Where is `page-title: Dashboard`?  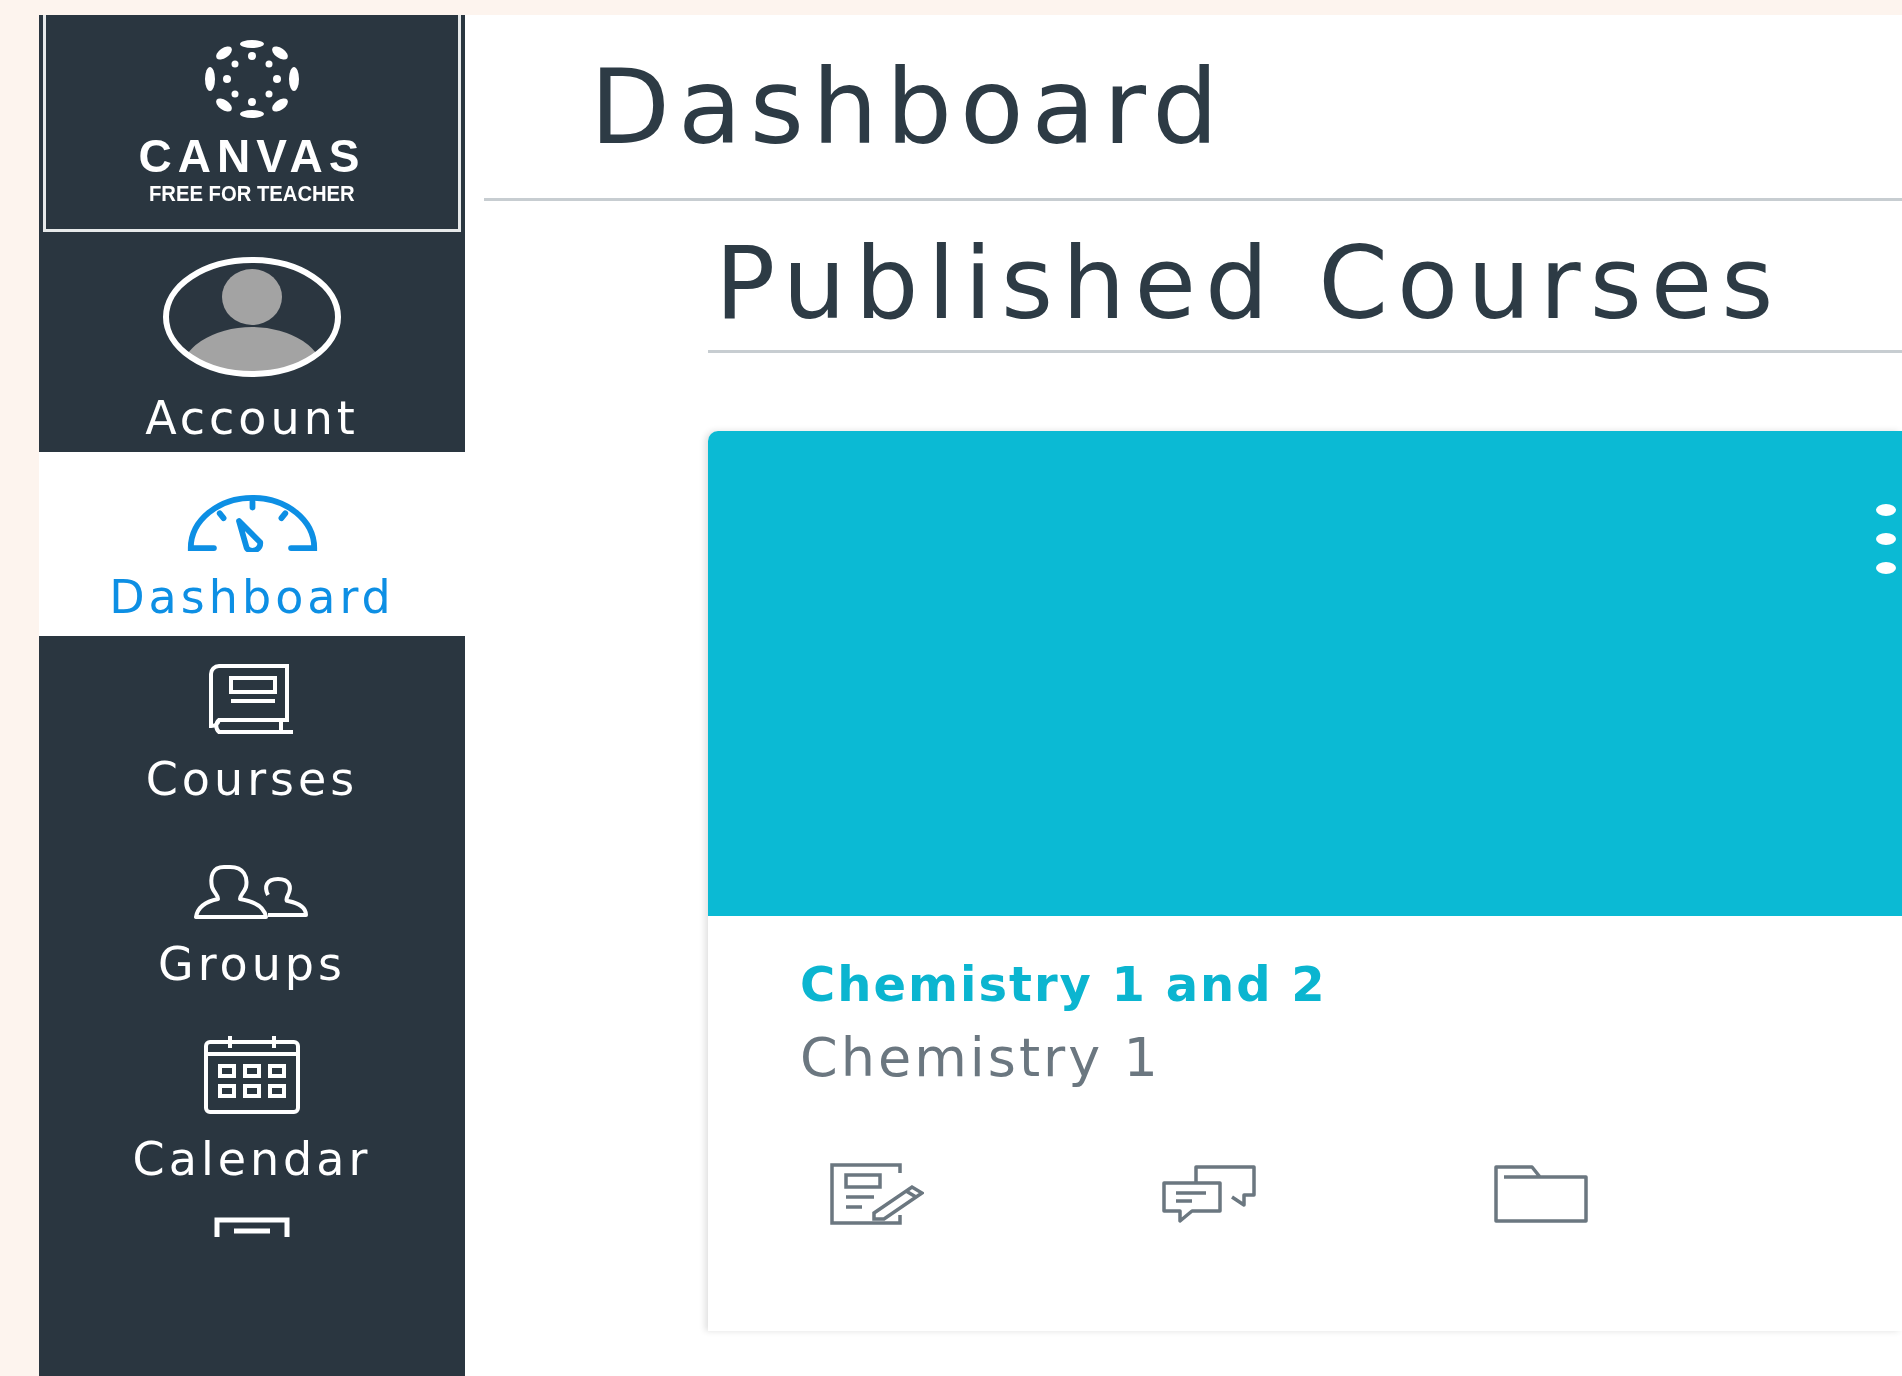
page-title: Dashboard is located at coordinates (1193, 108).